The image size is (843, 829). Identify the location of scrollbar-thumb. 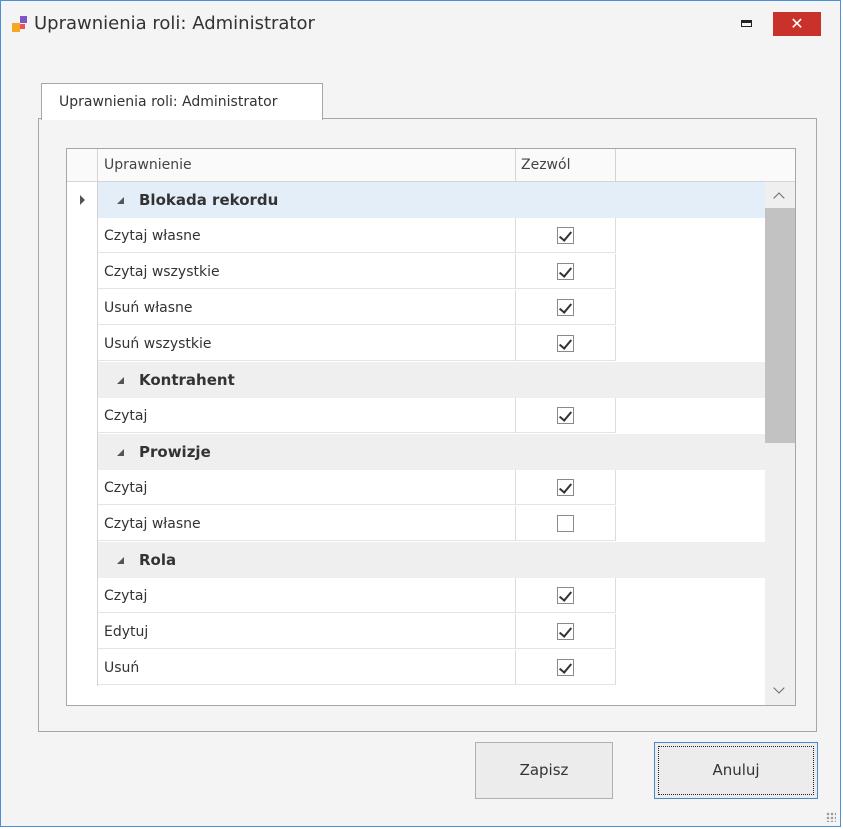
(780, 325).